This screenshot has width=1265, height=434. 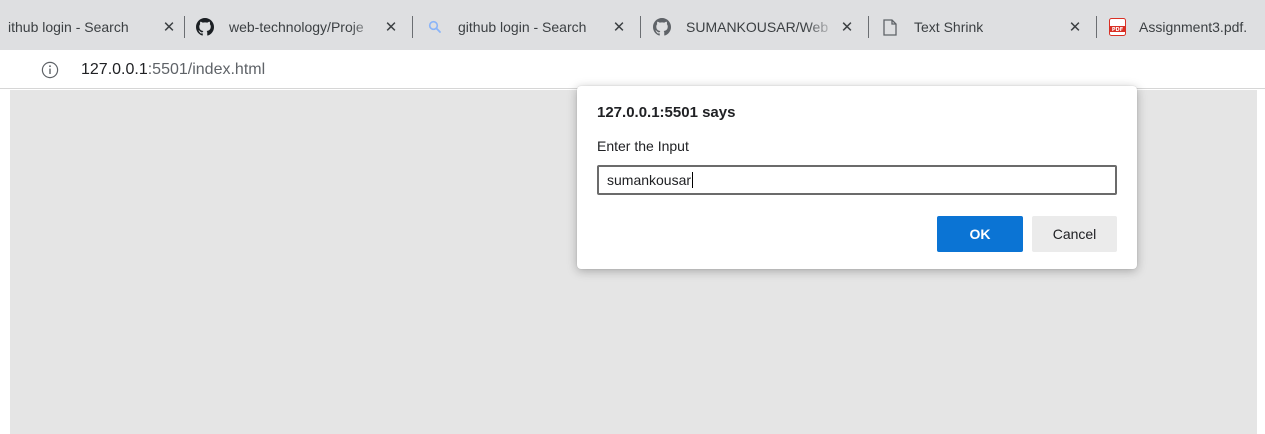 What do you see at coordinates (68, 27) in the screenshot?
I see `tab-title: ithub login - Search` at bounding box center [68, 27].